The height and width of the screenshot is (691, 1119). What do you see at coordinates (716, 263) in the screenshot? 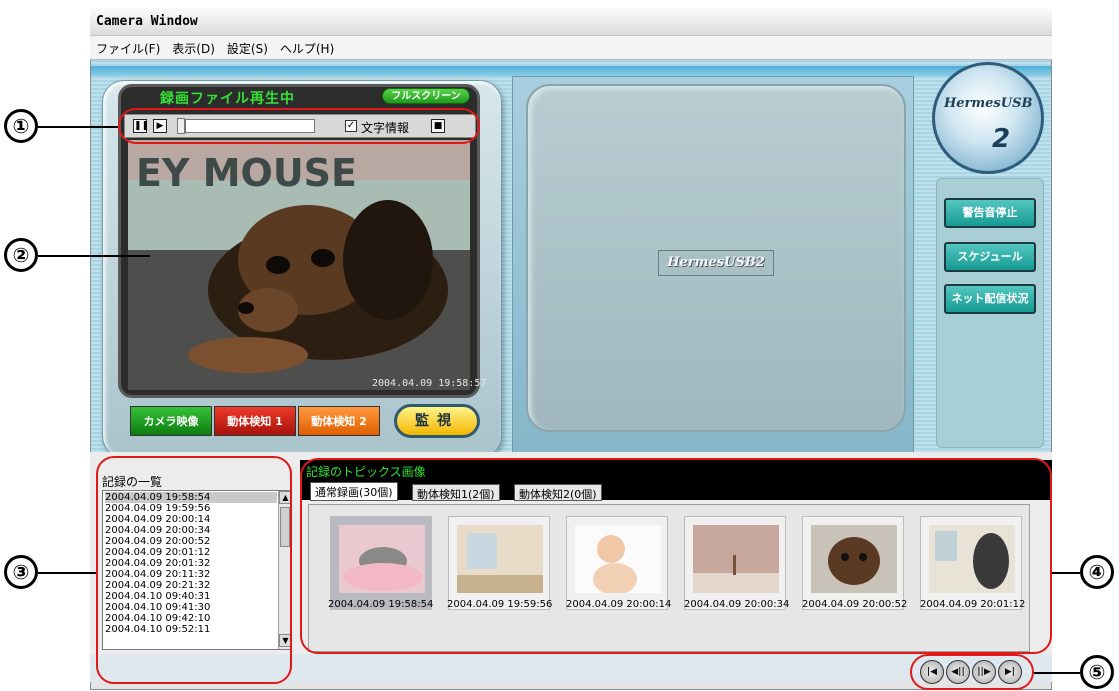
I see `center-logo: HermesUSB2` at bounding box center [716, 263].